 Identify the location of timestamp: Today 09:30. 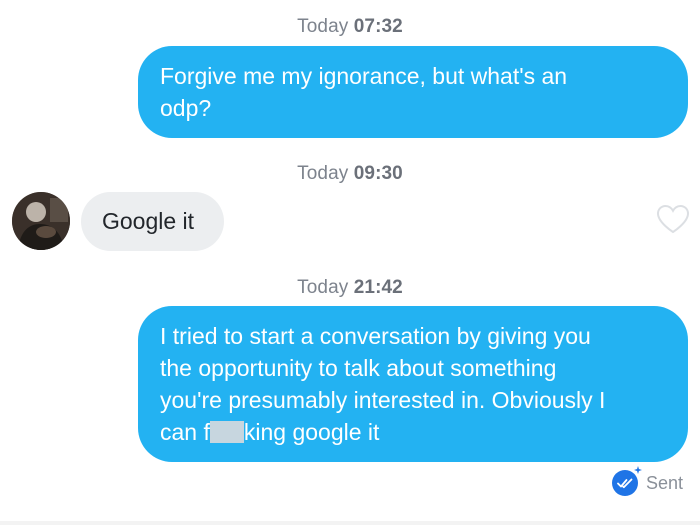
(350, 174).